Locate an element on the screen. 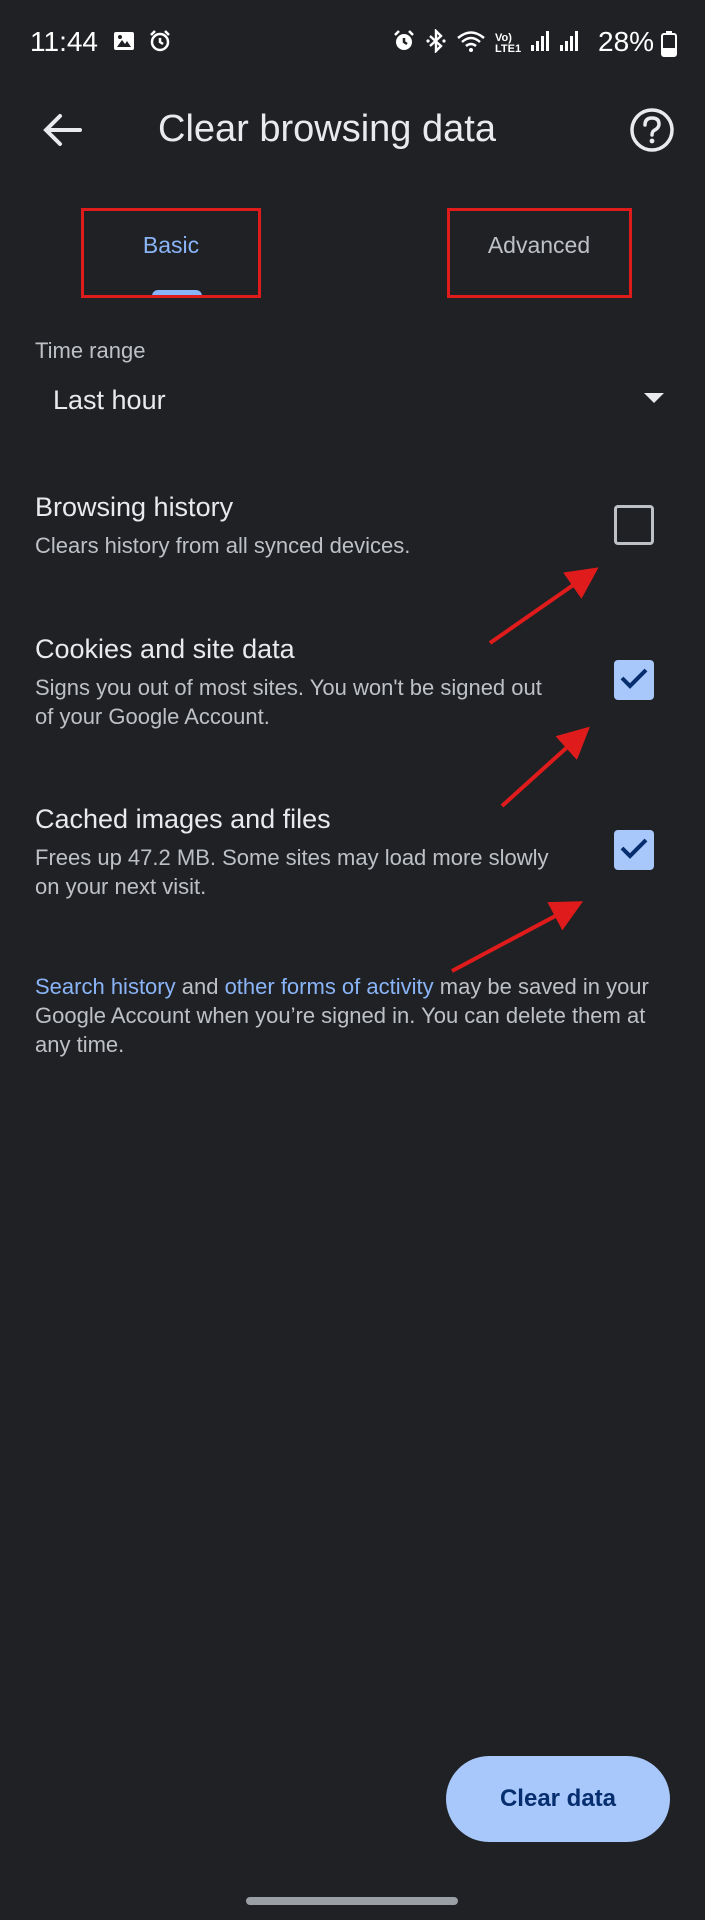 This screenshot has width=705, height=1920. clear-data-button: Clear data is located at coordinates (558, 1799).